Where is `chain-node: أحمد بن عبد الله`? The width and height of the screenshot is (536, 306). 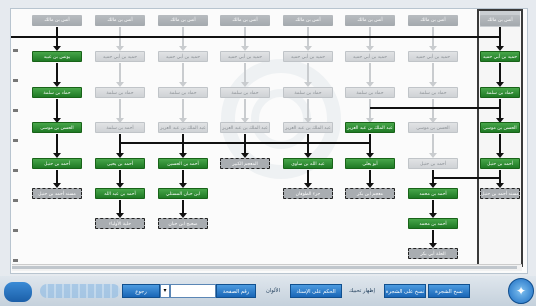 chain-node: أحمد بن عبد الله is located at coordinates (120, 193).